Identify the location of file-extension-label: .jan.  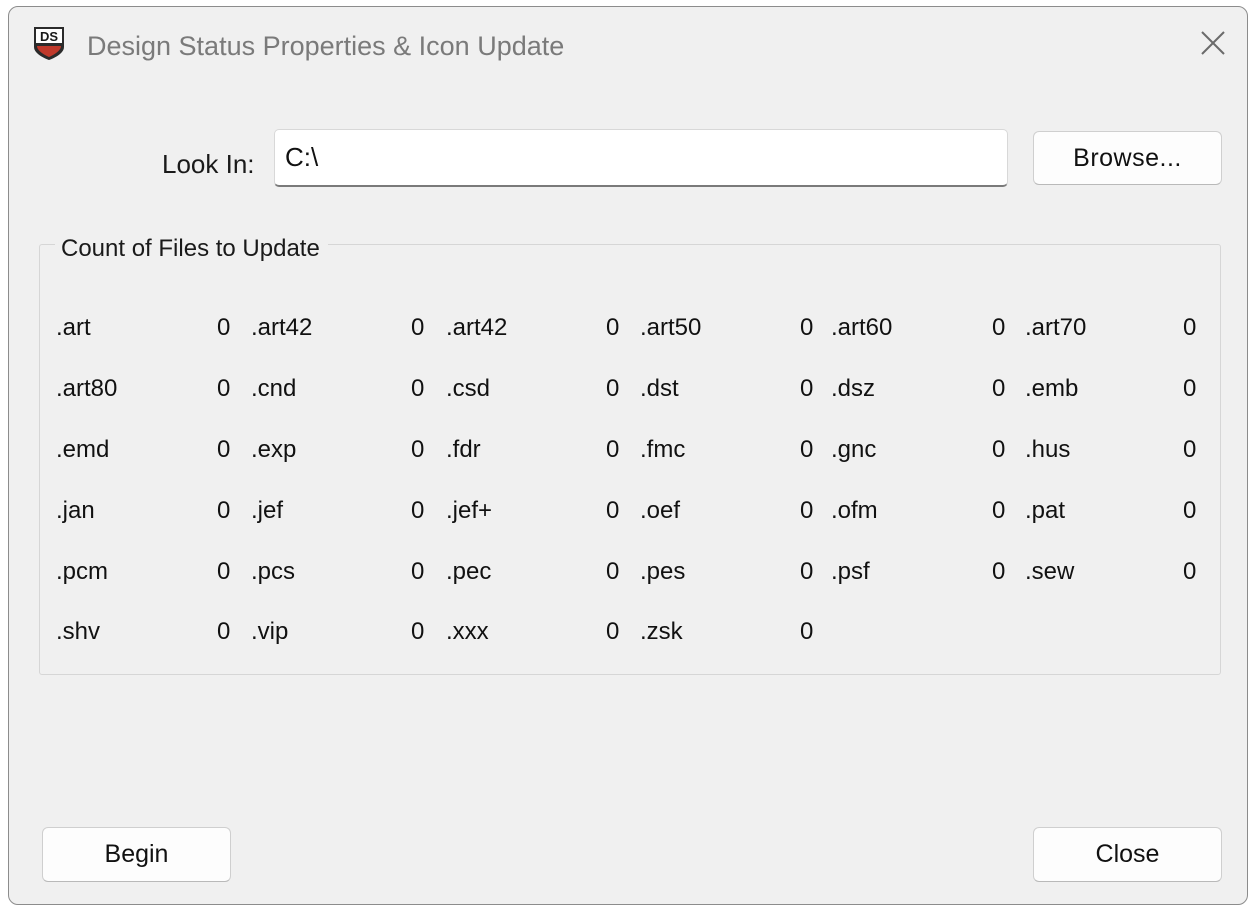
(75, 510).